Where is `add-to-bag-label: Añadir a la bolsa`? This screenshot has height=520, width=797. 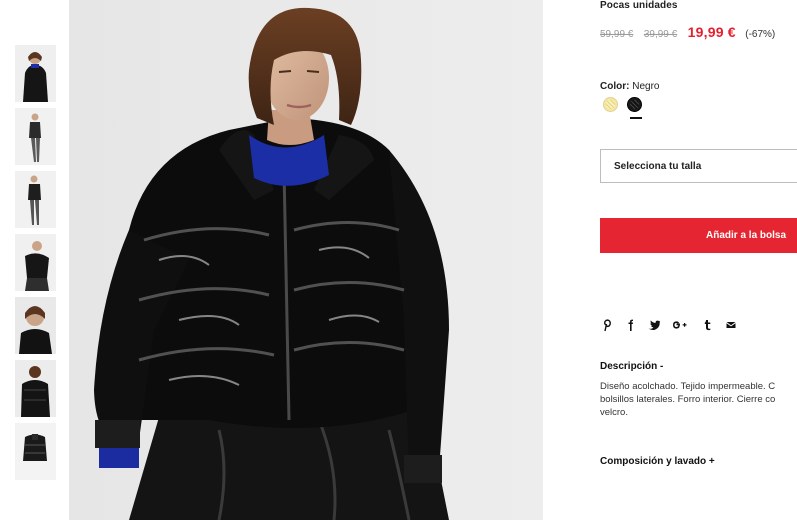
add-to-bag-label: Añadir a la bolsa is located at coordinates (746, 235).